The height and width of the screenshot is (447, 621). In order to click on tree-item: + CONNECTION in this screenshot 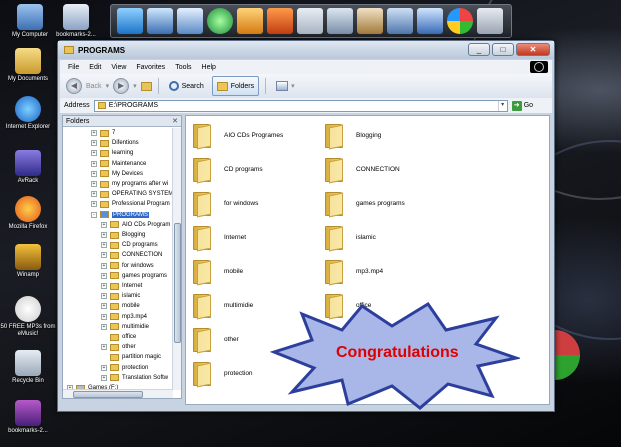, I will do `click(131, 255)`.